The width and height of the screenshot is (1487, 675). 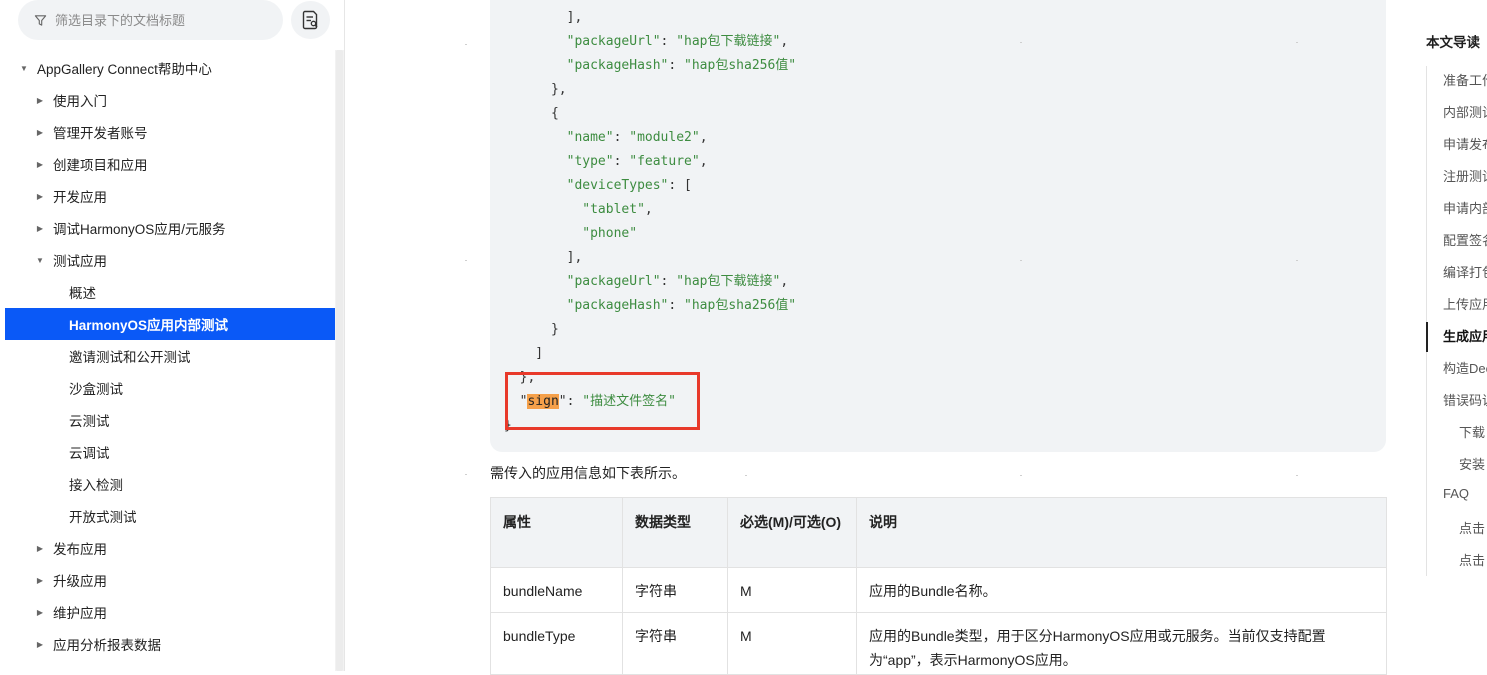 I want to click on code-token: ], so click(x=524, y=353).